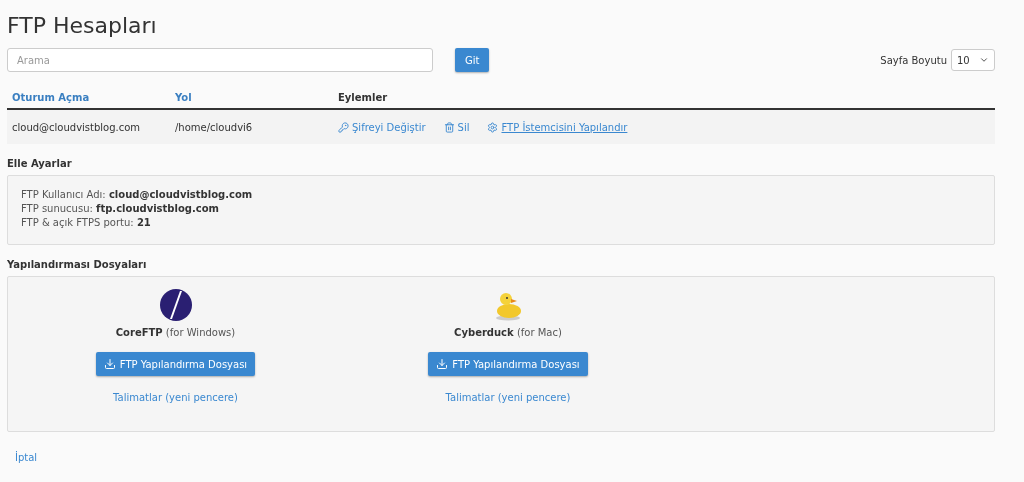 The image size is (1024, 482). I want to click on client-name: Cyberduck (for Mac), so click(508, 332).